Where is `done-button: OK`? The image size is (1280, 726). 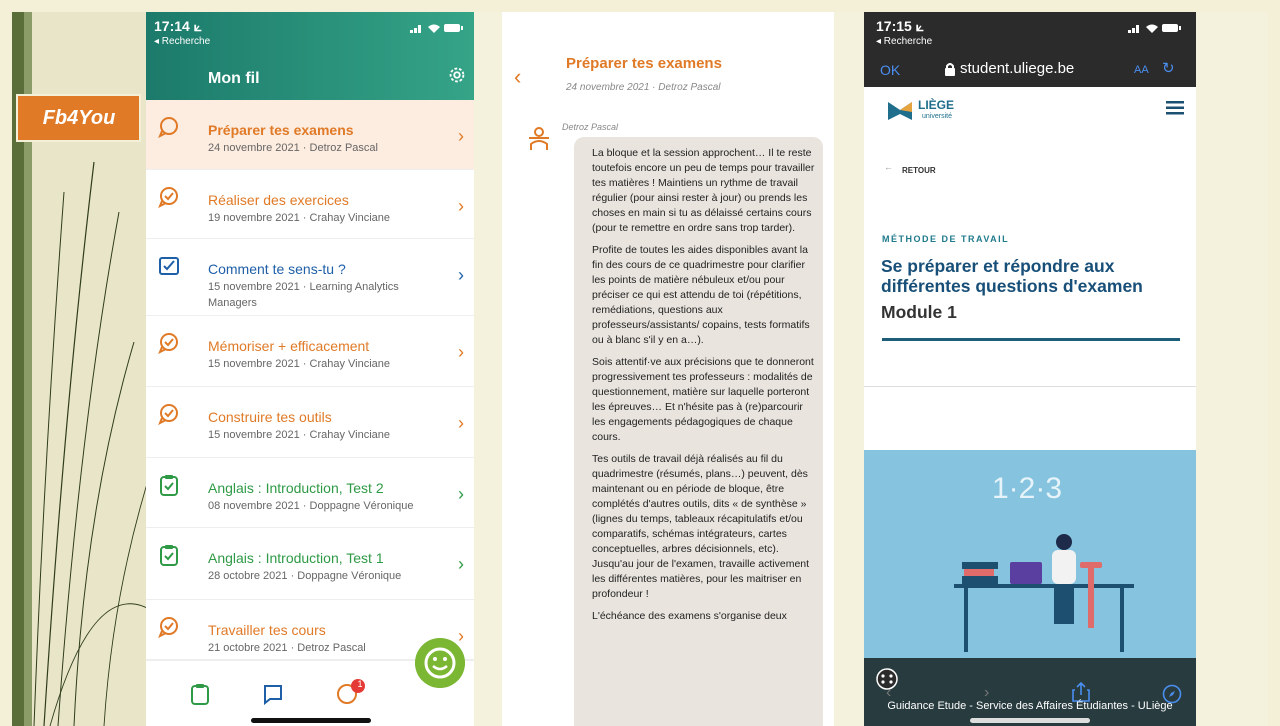 done-button: OK is located at coordinates (890, 70).